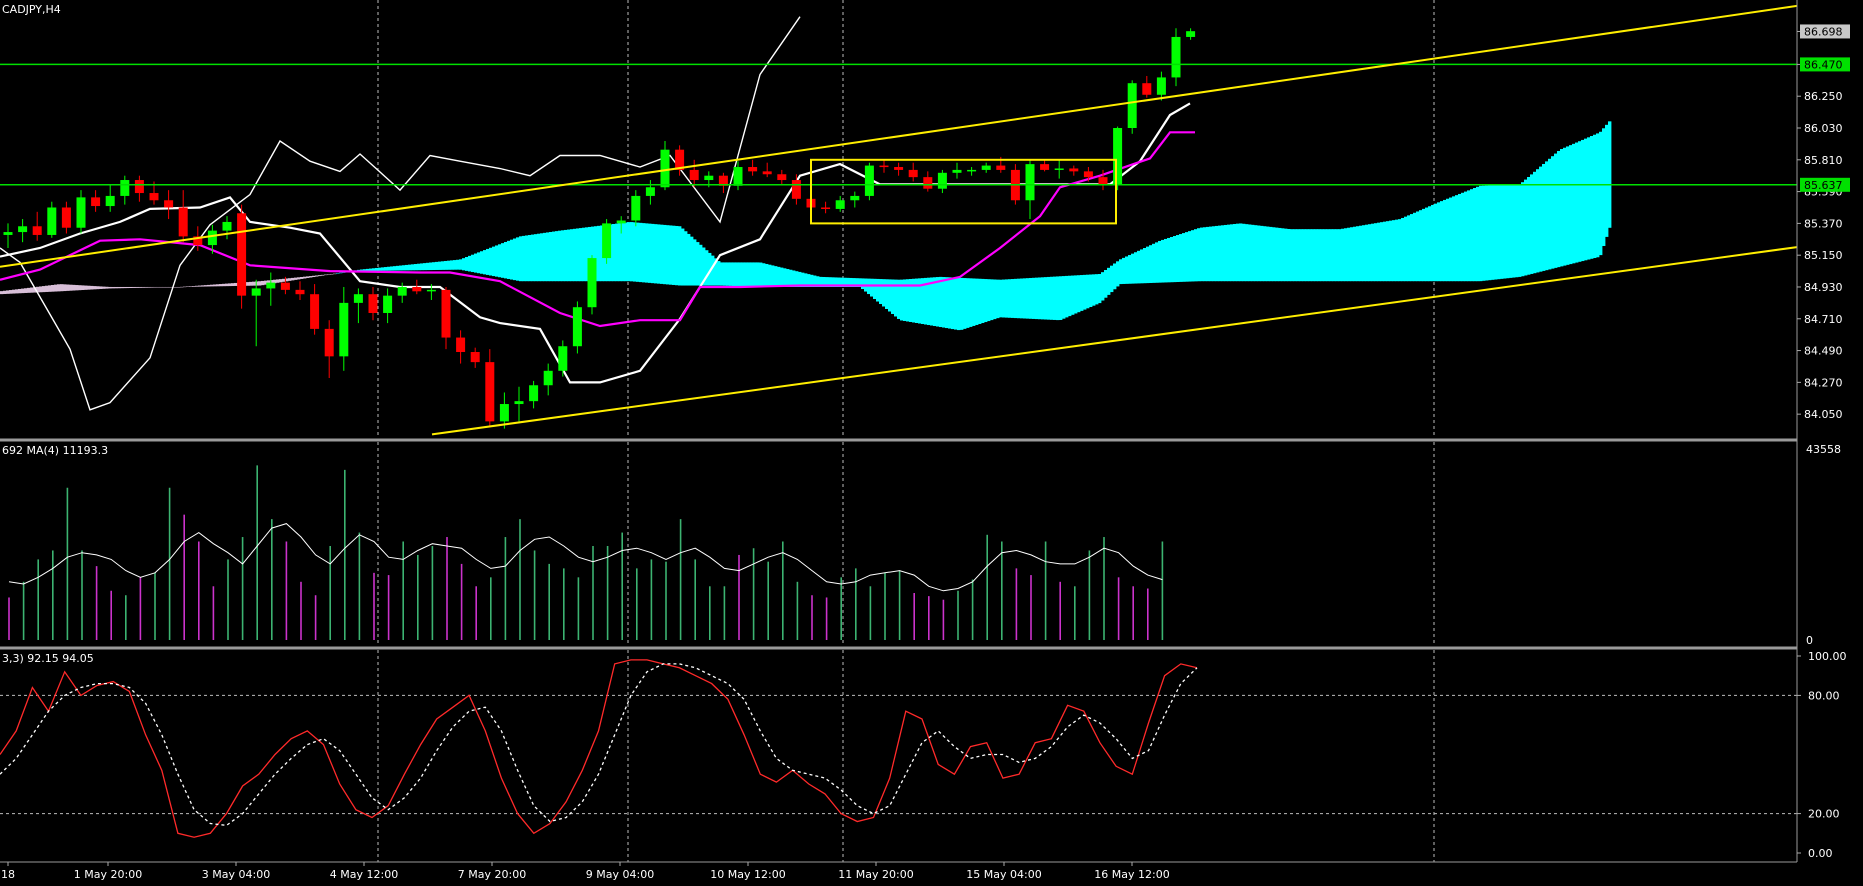 The height and width of the screenshot is (886, 1863). Describe the element at coordinates (620, 874) in the screenshot. I see `time-tick-label: 9 May 04:00` at that location.